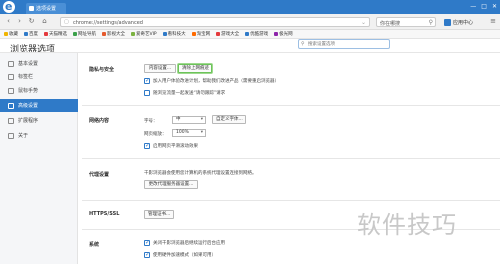  Describe the element at coordinates (147, 242) in the screenshot. I see `background-apps-checkbox` at that location.